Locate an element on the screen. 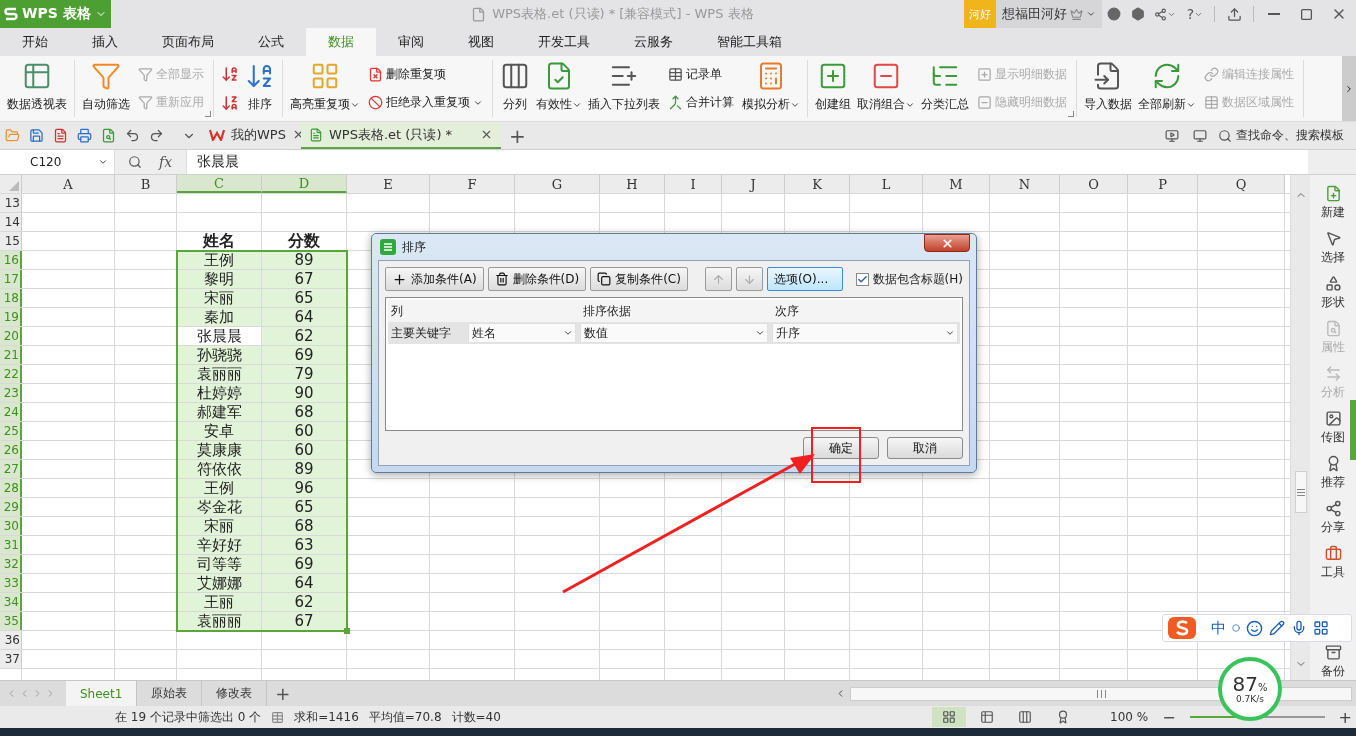 The image size is (1356, 736). ok-button: 确定 is located at coordinates (841, 448).